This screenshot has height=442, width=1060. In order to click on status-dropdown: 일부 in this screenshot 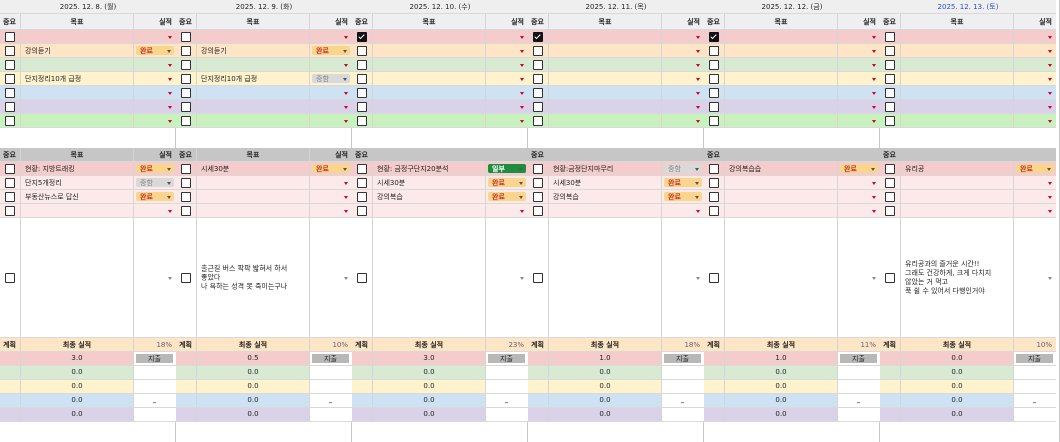, I will do `click(506, 168)`.